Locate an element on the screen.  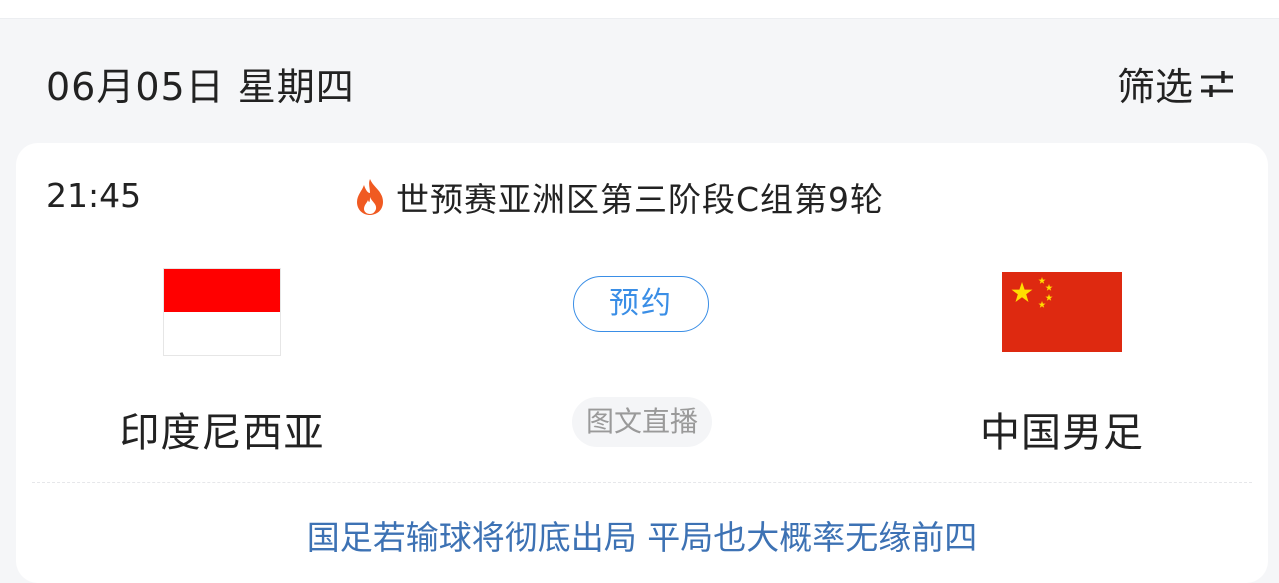
away-team-name: 中国男足 is located at coordinates (1062, 433).